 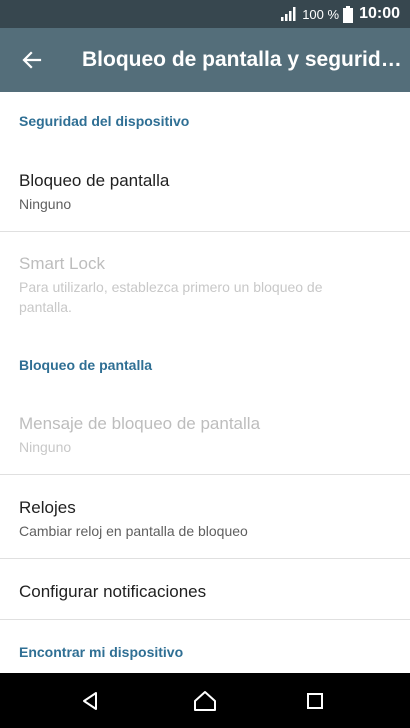 I want to click on setting-subtitle: Cambiar reloj en pantalla de bloqueo, so click(x=133, y=531).